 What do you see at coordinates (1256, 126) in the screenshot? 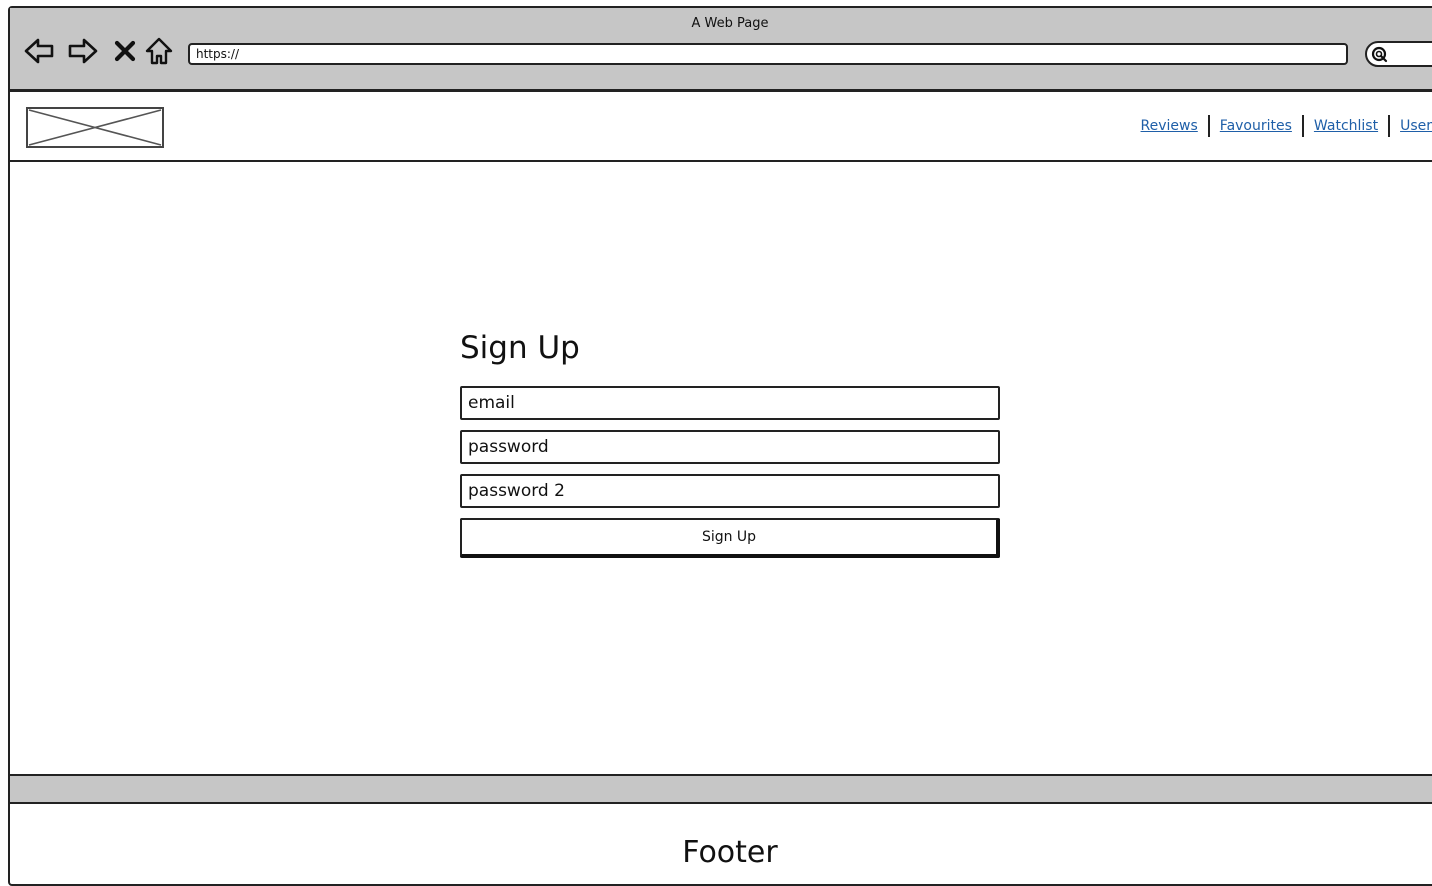
I see `nav-link-favourites: Favourites` at bounding box center [1256, 126].